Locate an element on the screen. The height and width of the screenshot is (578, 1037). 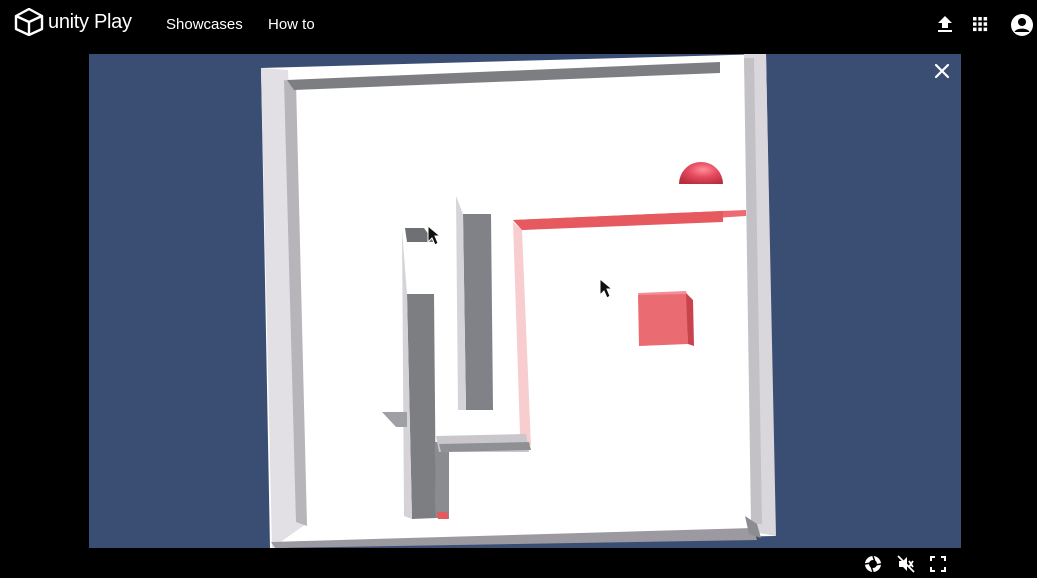
unity-play-logo: unity Play is located at coordinates (73, 22).